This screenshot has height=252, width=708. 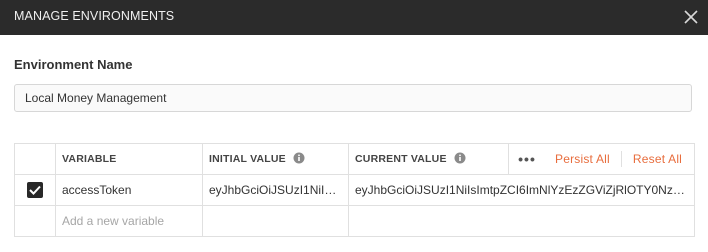 What do you see at coordinates (73, 64) in the screenshot?
I see `environment-name-label: Environment Name` at bounding box center [73, 64].